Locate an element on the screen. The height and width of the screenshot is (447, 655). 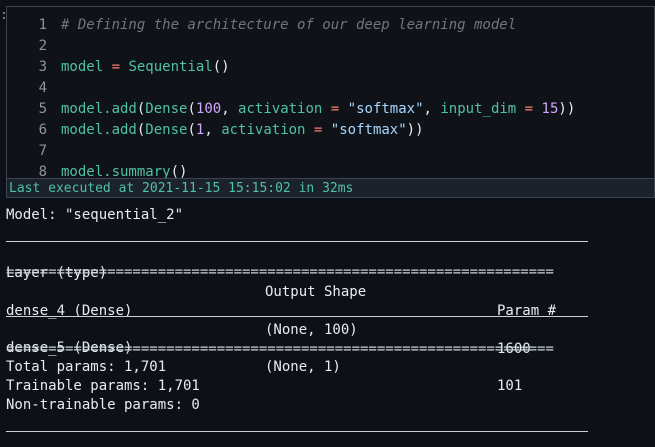
code-text: model = Sequential() is located at coordinates (145, 67).